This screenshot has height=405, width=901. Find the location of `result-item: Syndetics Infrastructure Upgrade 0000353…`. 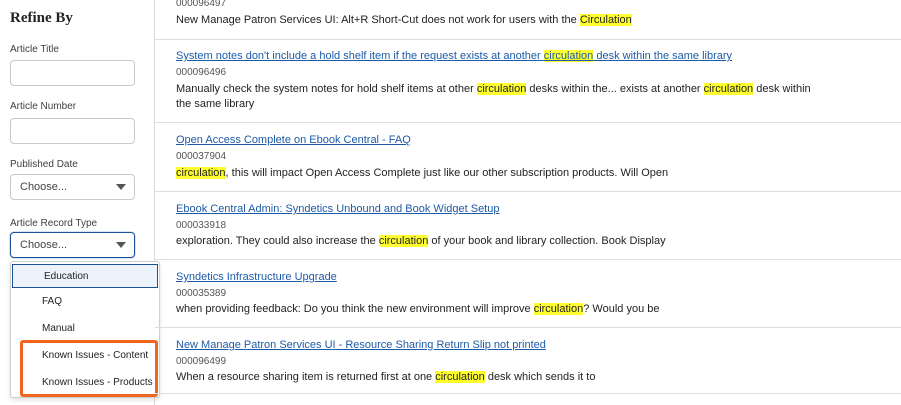

result-item: Syndetics Infrastructure Upgrade 0000353… is located at coordinates (528, 294).